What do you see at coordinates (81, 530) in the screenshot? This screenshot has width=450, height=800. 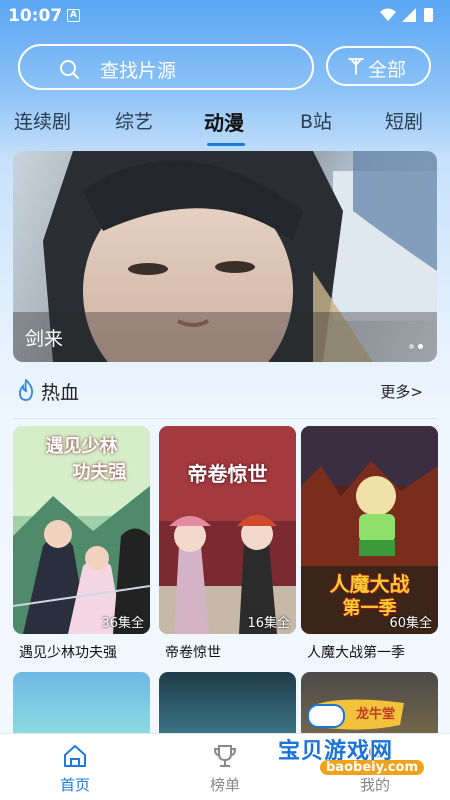 I see `card-poster: 遇见少林 功夫强 36集全` at bounding box center [81, 530].